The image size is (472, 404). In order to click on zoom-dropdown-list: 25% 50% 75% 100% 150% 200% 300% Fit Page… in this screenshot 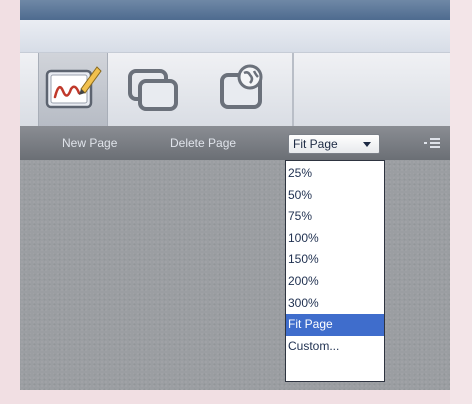, I will do `click(335, 271)`.